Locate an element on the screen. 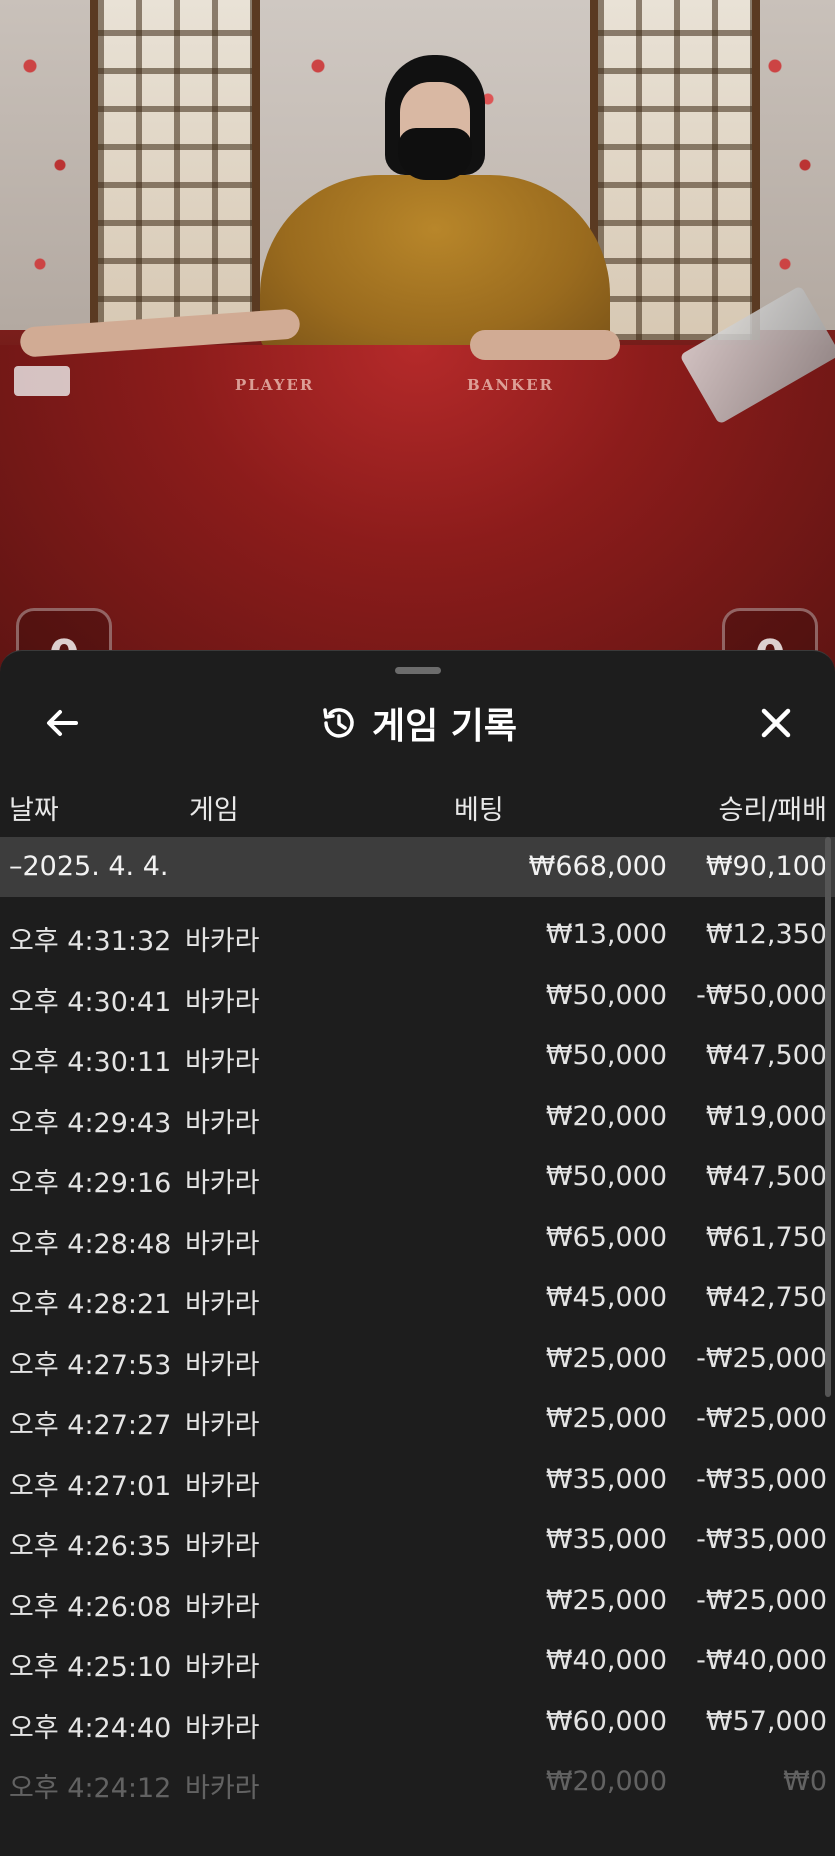  row-time: 오후 4:31:32 is located at coordinates (90, 941).